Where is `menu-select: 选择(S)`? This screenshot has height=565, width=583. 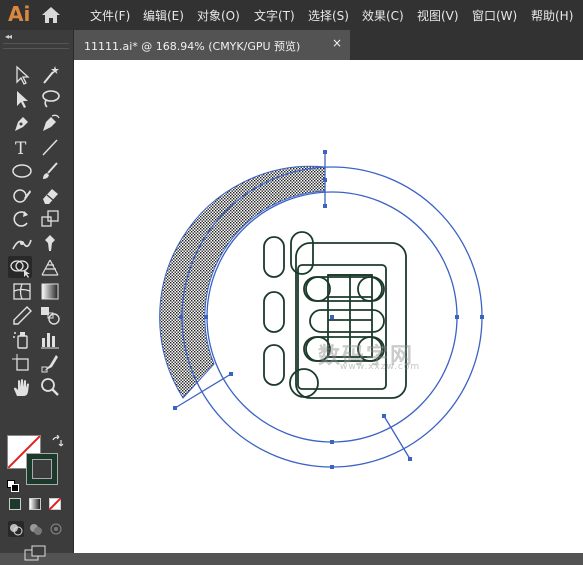 menu-select: 选择(S) is located at coordinates (328, 15).